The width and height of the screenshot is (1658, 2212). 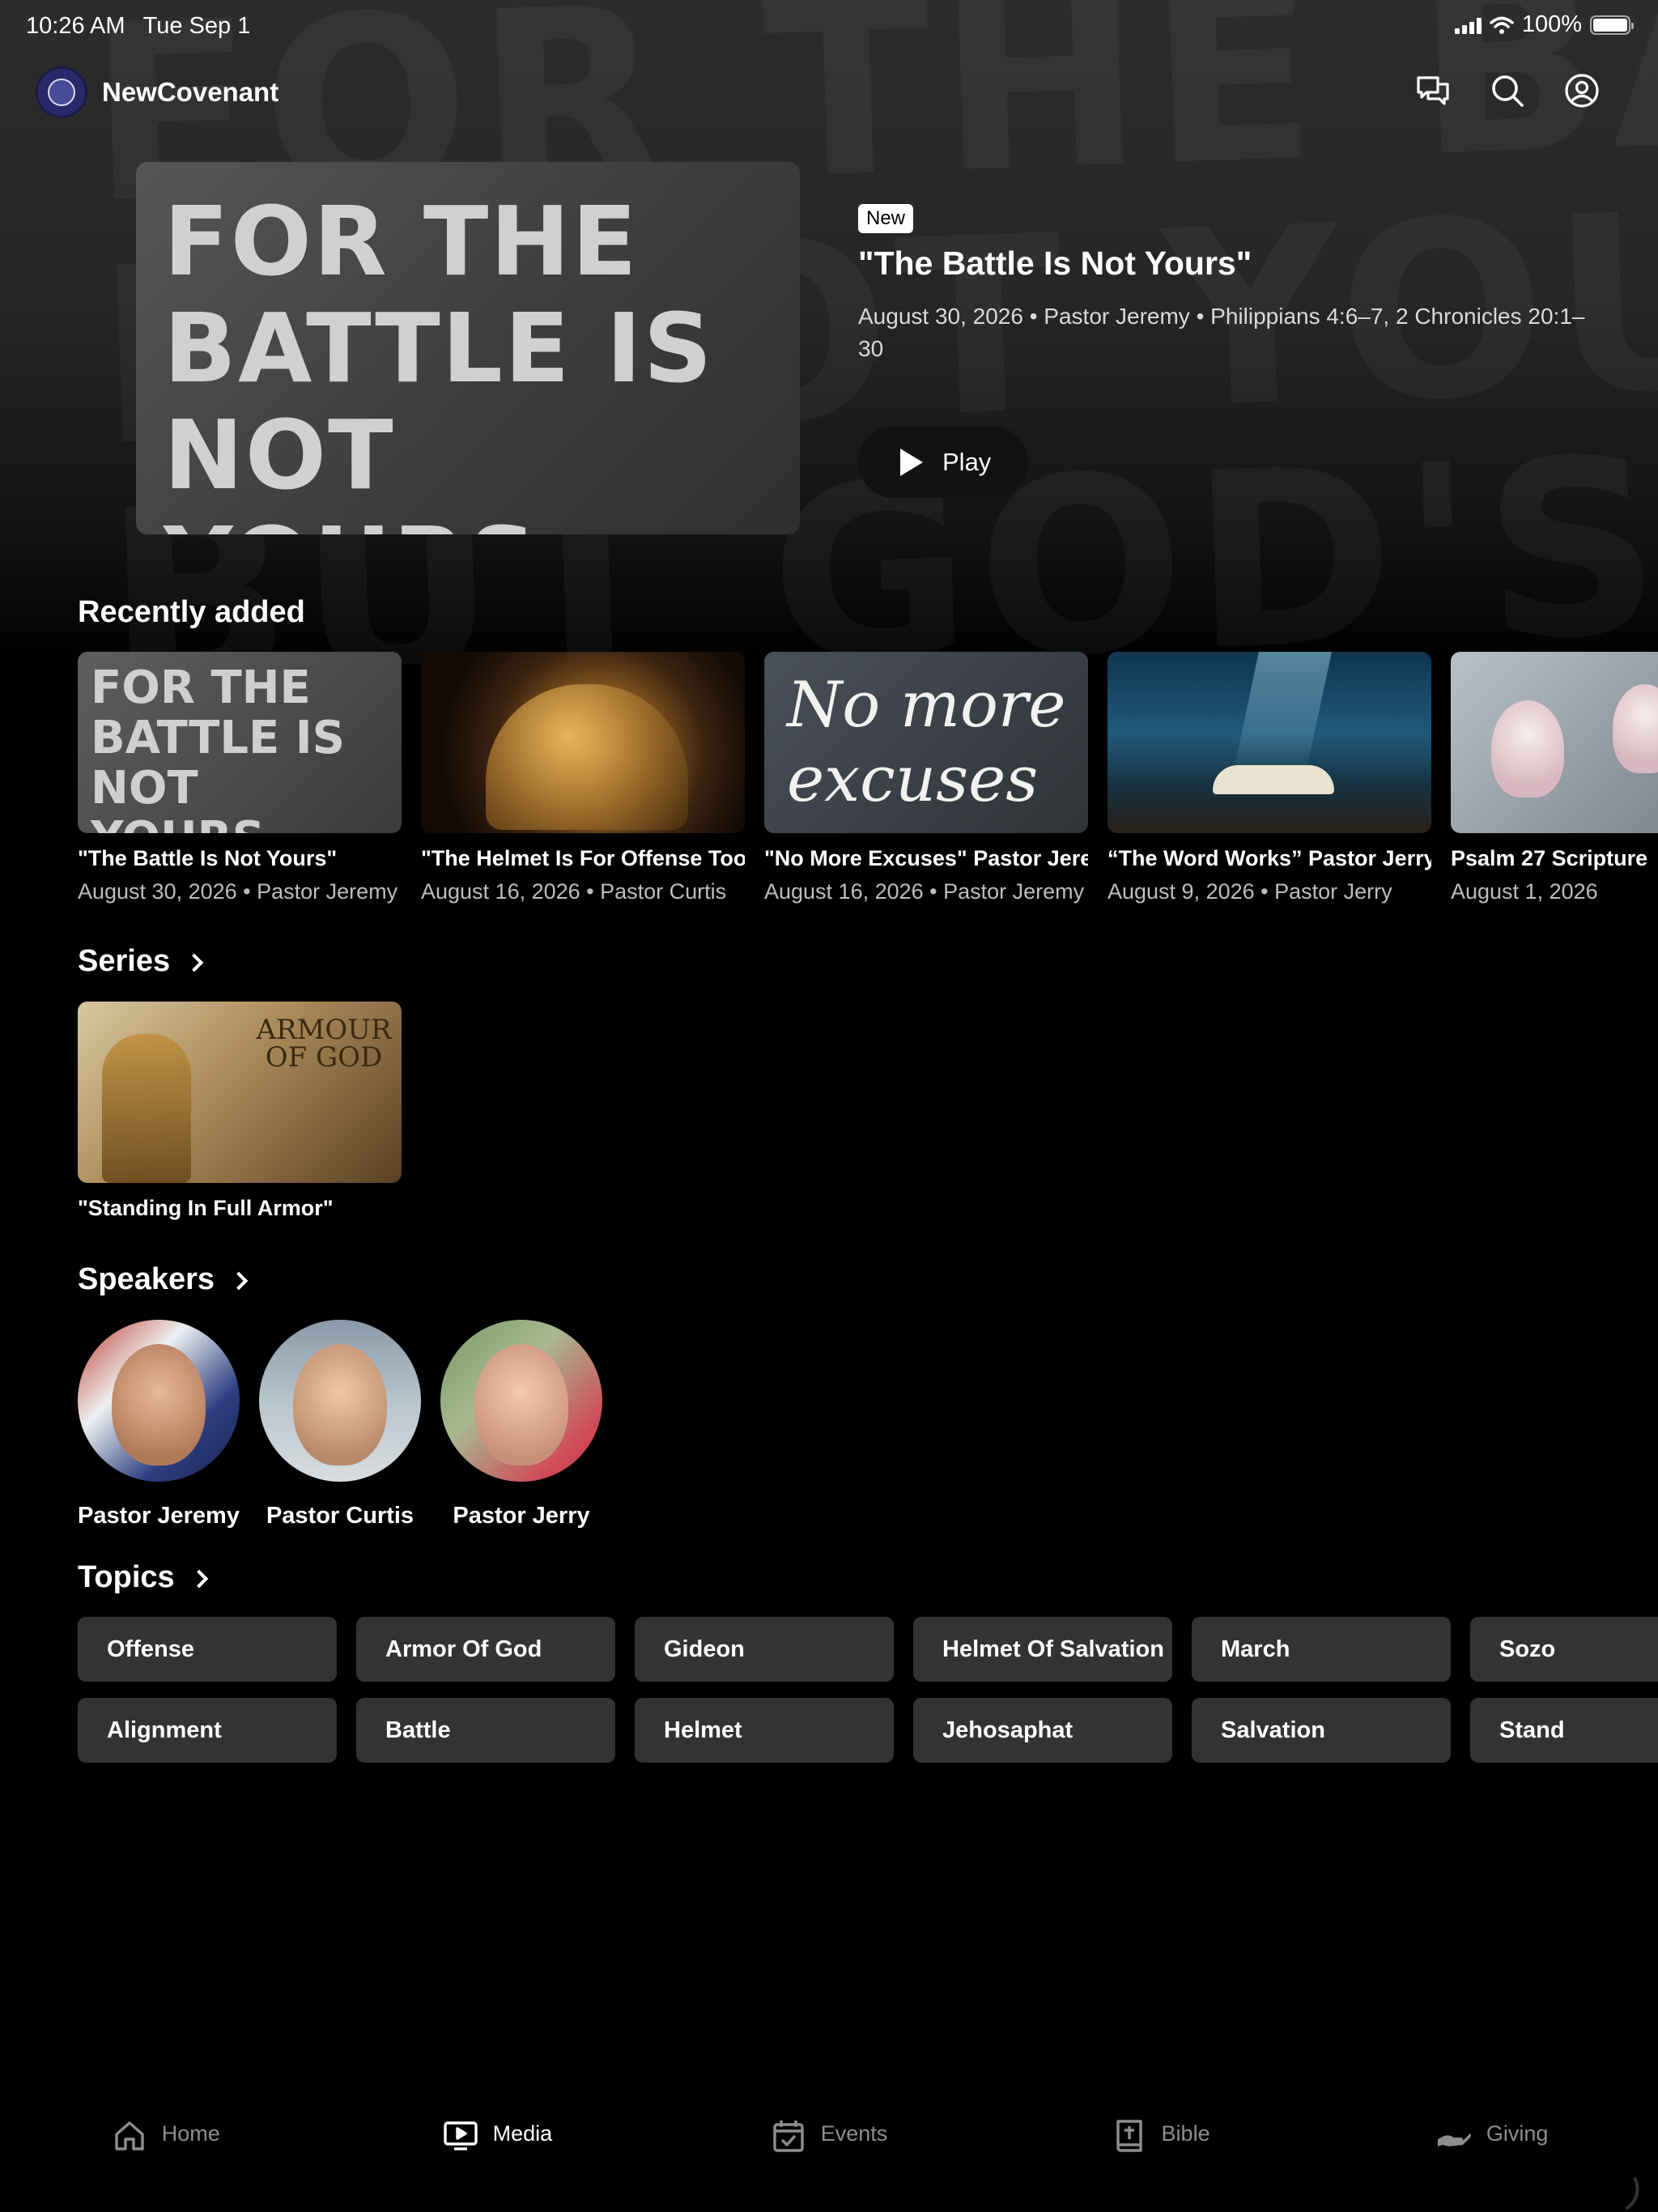 I want to click on topic-chip: Gideon, so click(x=764, y=1649).